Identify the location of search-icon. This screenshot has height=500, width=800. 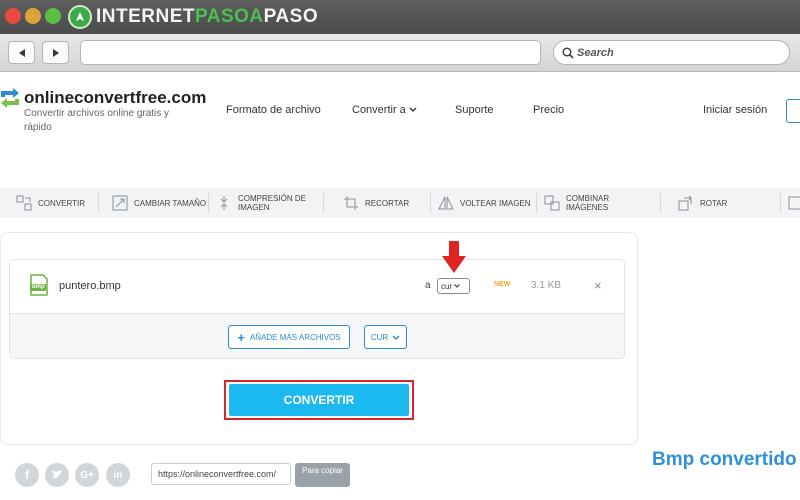
(568, 52).